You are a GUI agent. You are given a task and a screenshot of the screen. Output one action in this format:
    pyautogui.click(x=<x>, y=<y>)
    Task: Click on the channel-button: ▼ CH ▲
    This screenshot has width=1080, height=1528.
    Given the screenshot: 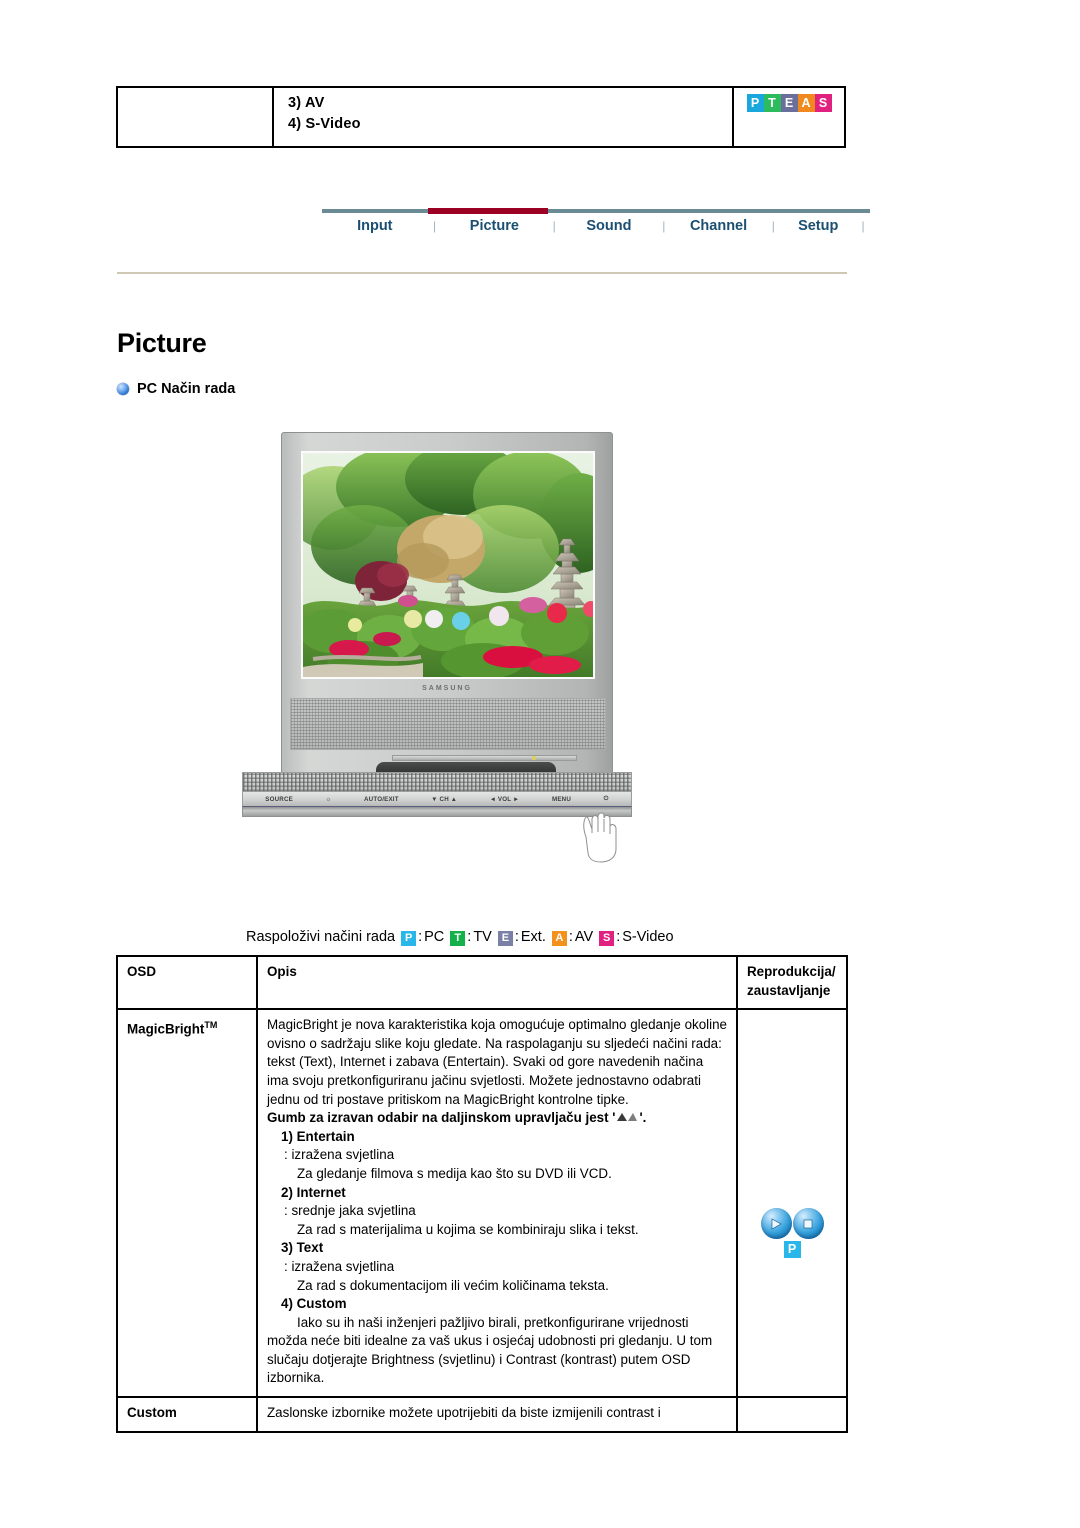 What is the action you would take?
    pyautogui.click(x=444, y=799)
    